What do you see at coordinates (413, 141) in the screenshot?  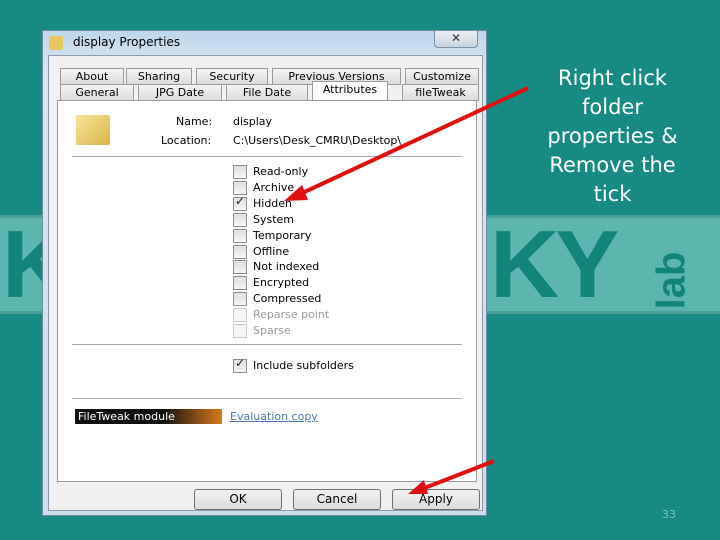 I see `arrow-to-hidden` at bounding box center [413, 141].